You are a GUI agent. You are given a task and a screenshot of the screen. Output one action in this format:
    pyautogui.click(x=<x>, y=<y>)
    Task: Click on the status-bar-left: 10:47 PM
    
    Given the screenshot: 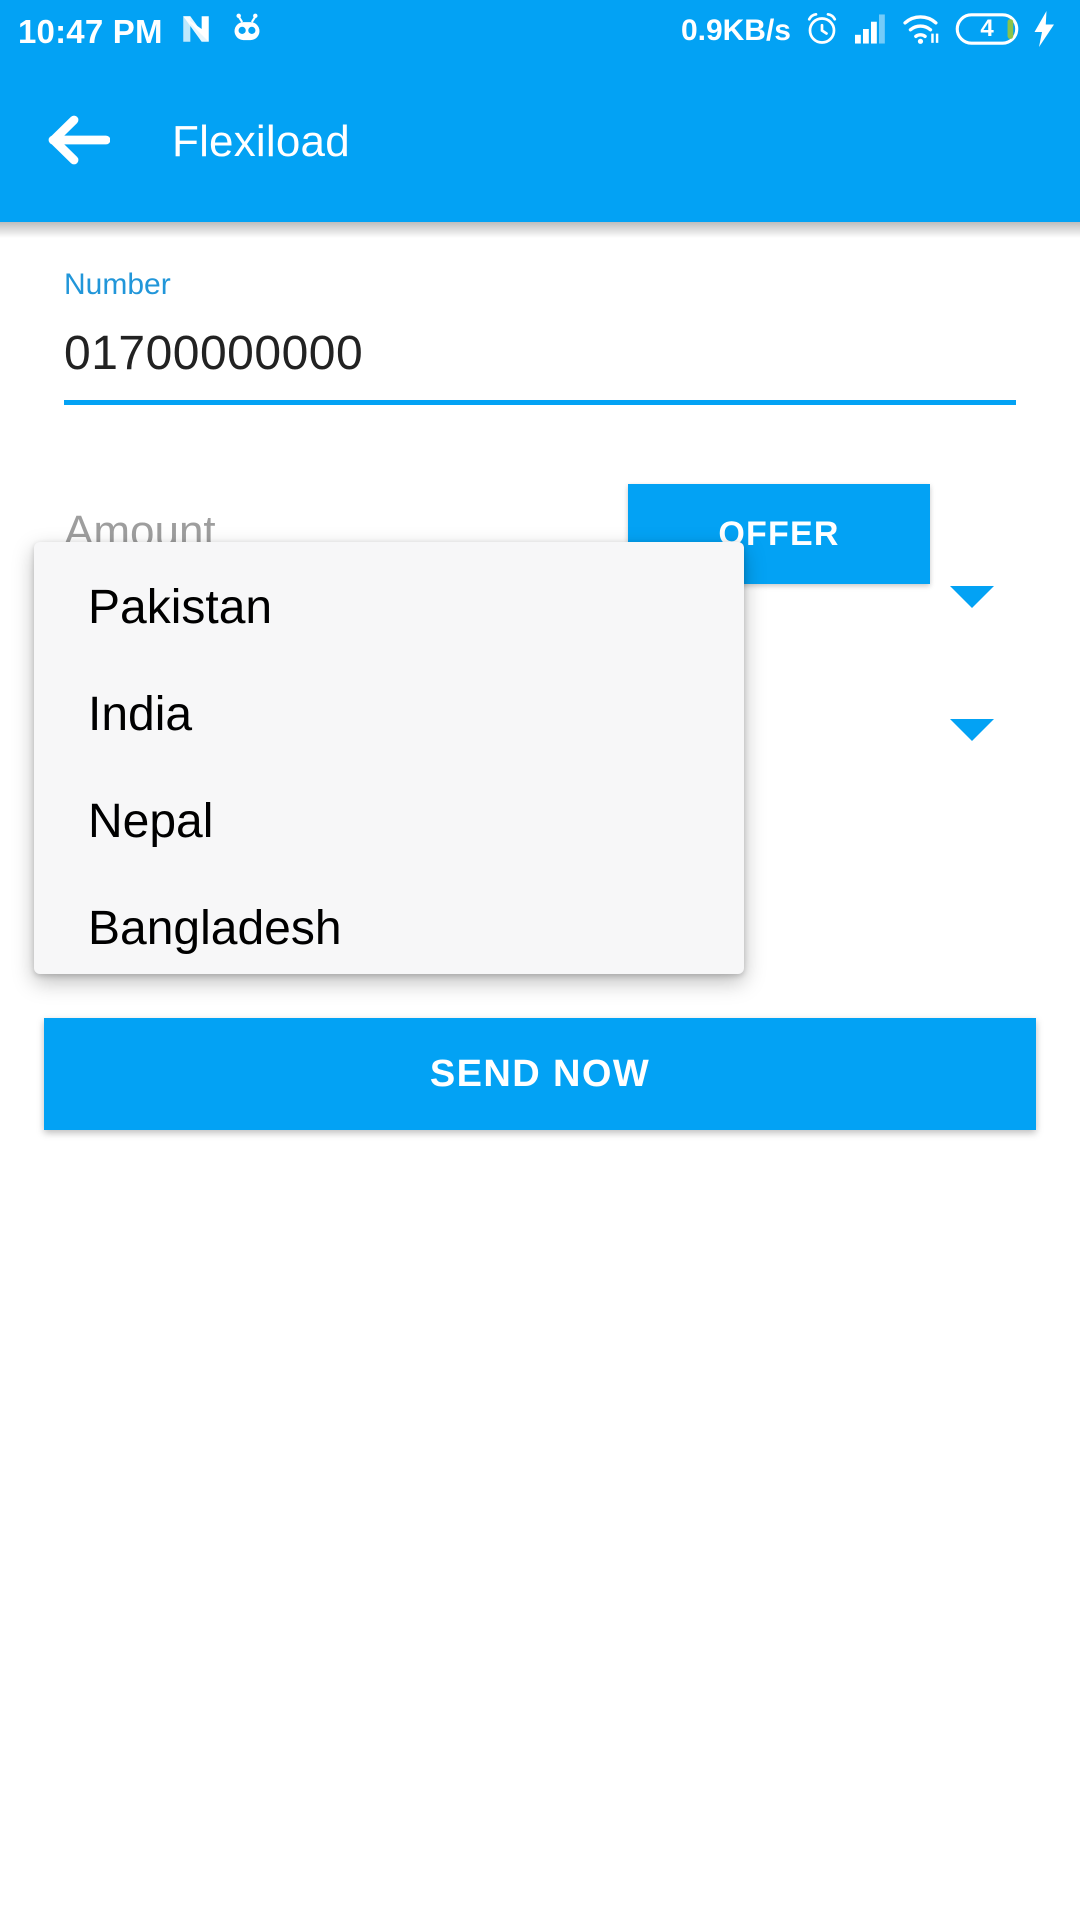 What is the action you would take?
    pyautogui.click(x=141, y=31)
    